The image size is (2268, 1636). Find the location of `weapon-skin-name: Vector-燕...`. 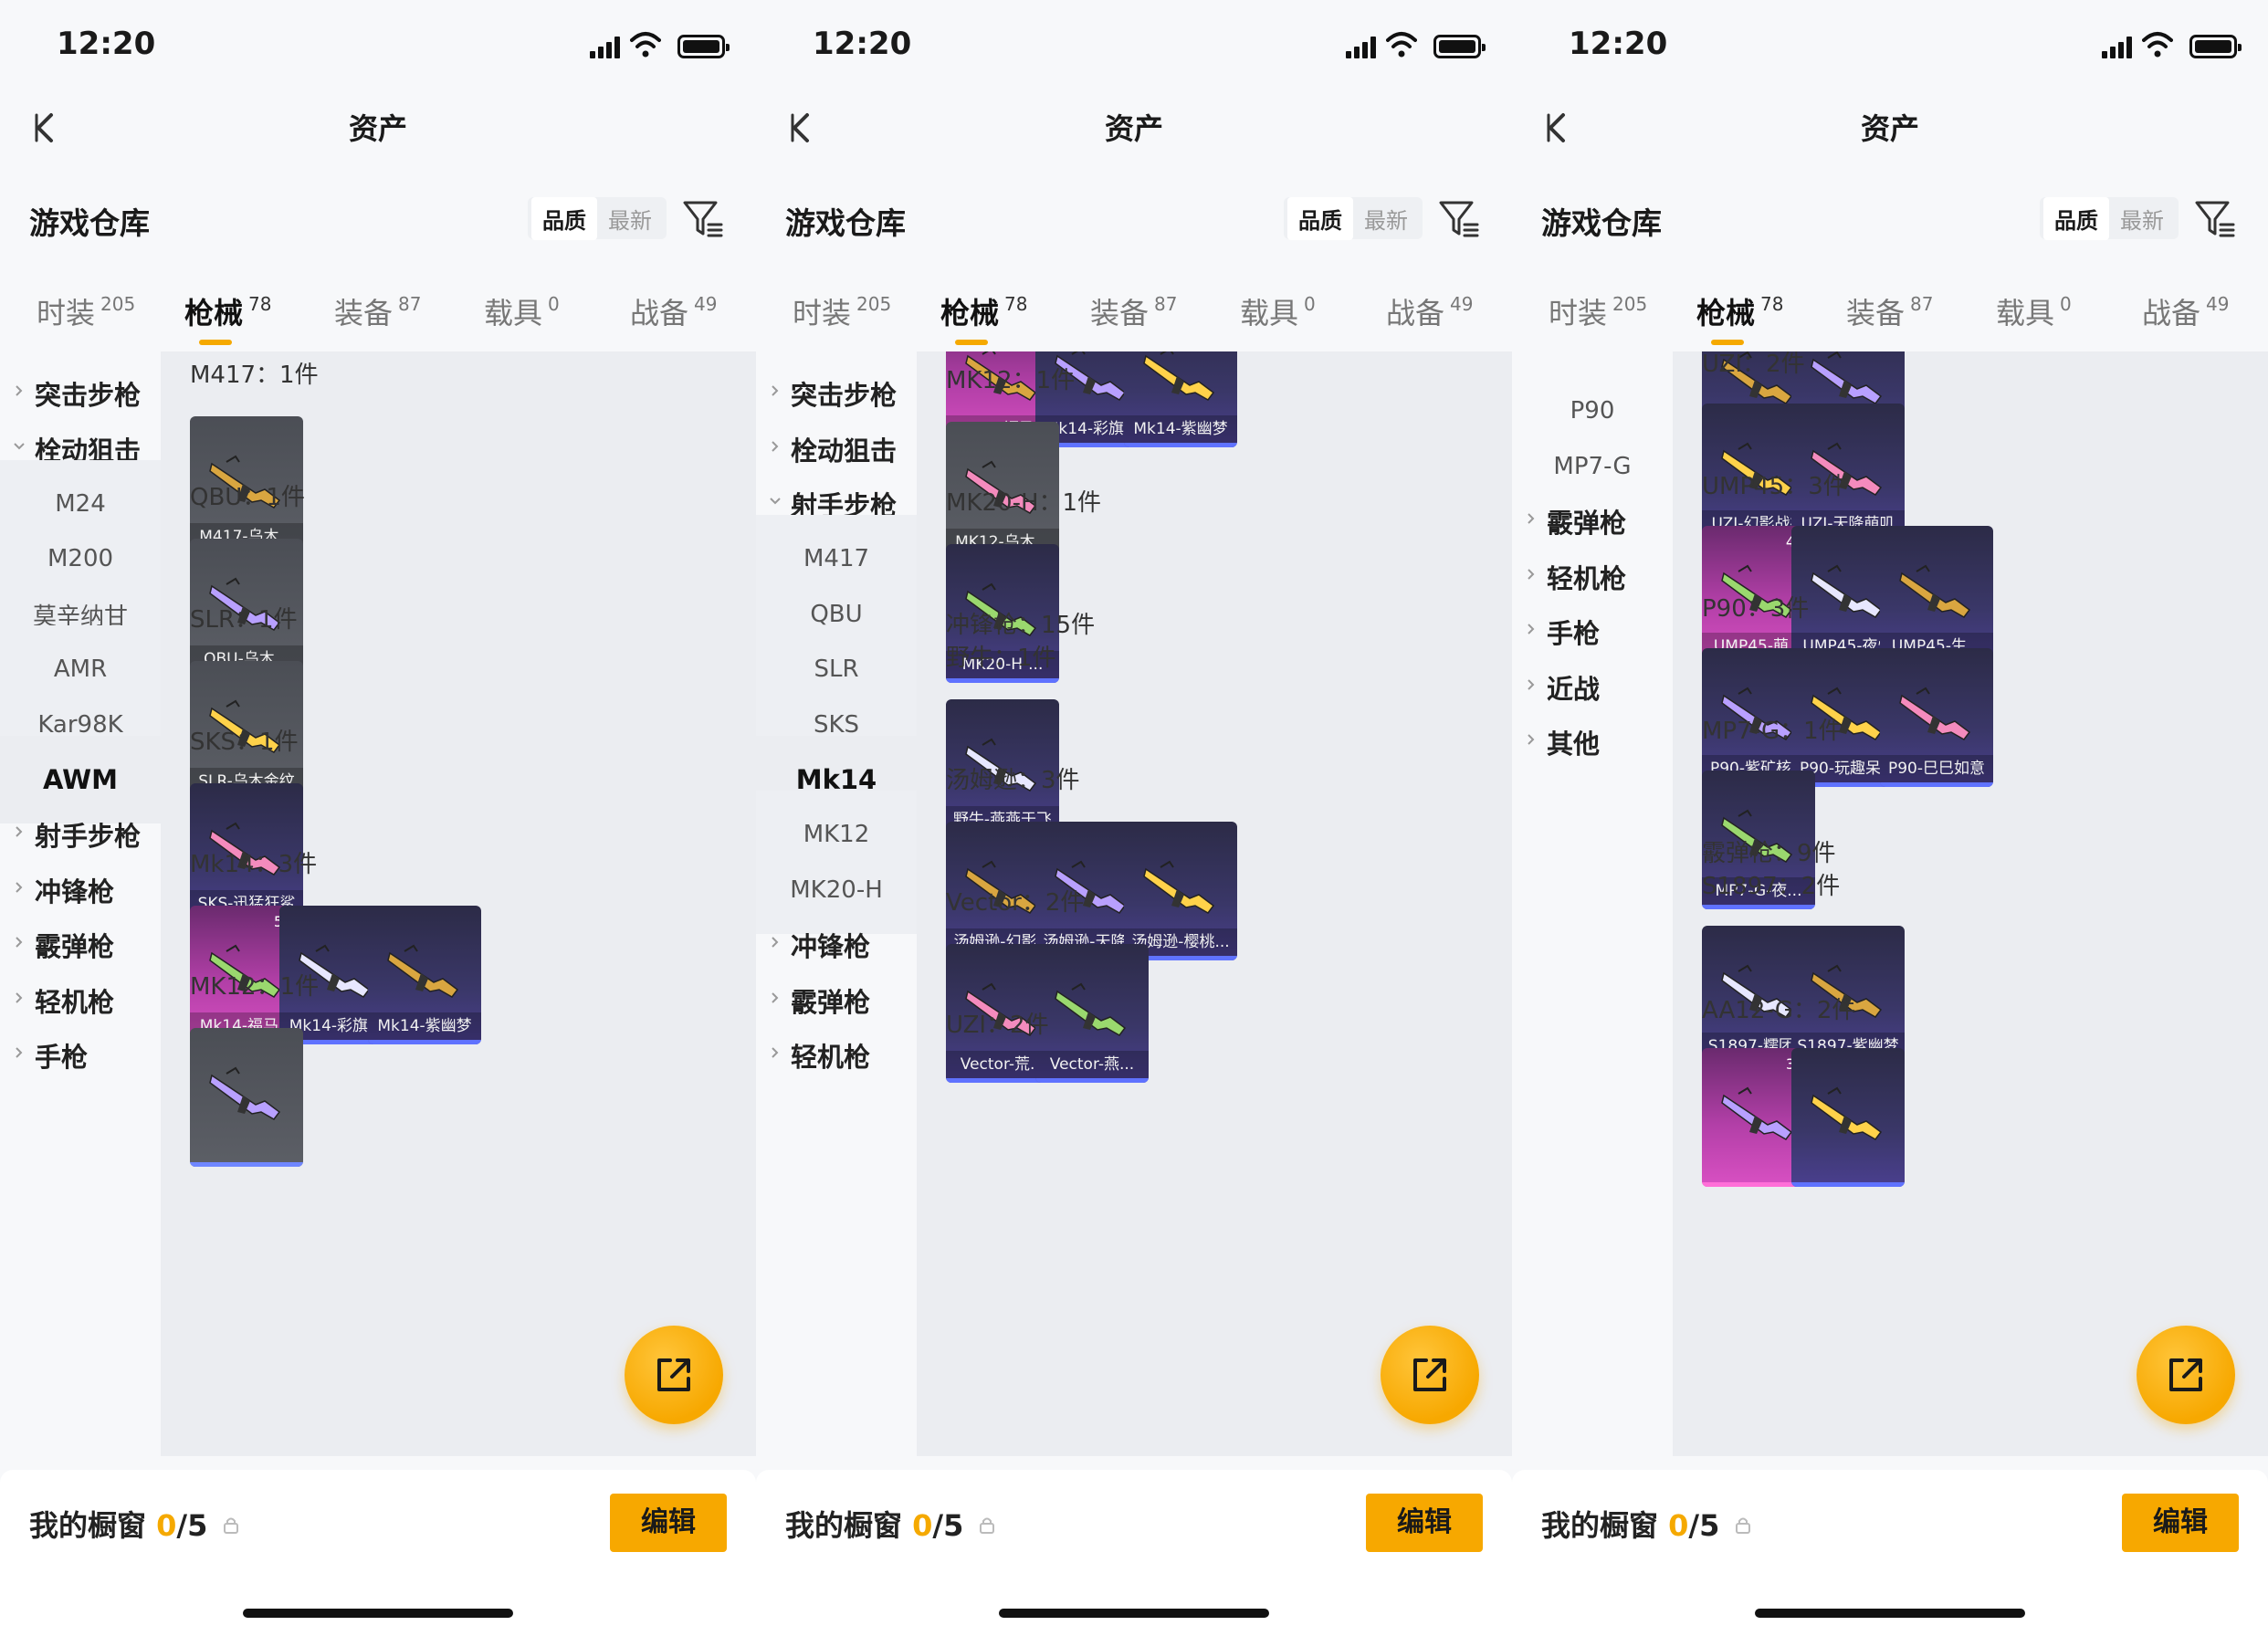

weapon-skin-name: Vector-燕... is located at coordinates (1092, 1064).